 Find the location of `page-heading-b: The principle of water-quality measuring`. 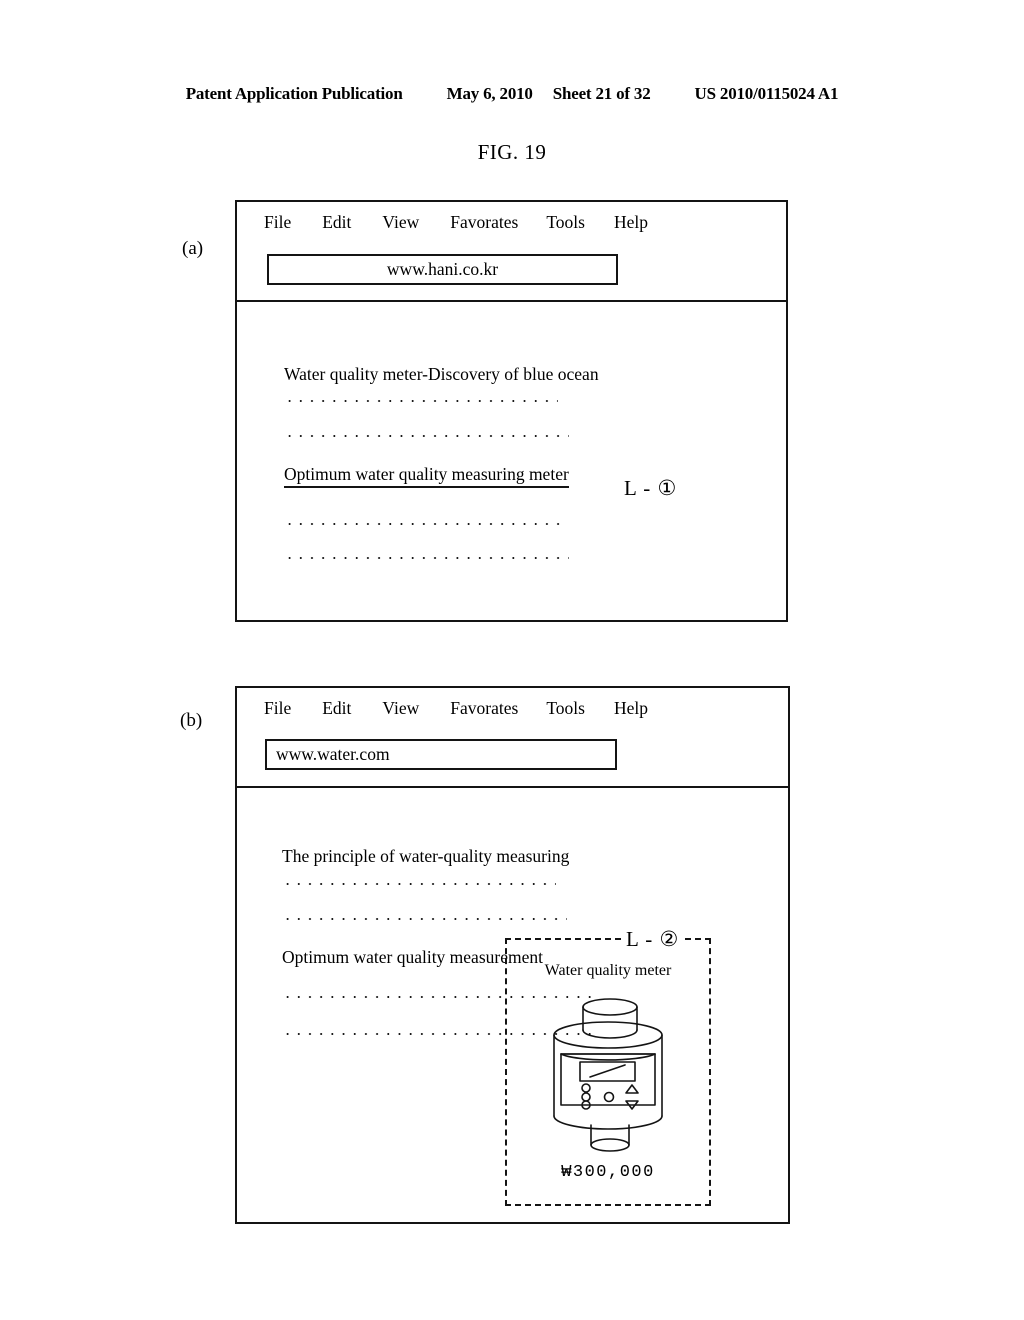

page-heading-b: The principle of water-quality measuring is located at coordinates (426, 856).